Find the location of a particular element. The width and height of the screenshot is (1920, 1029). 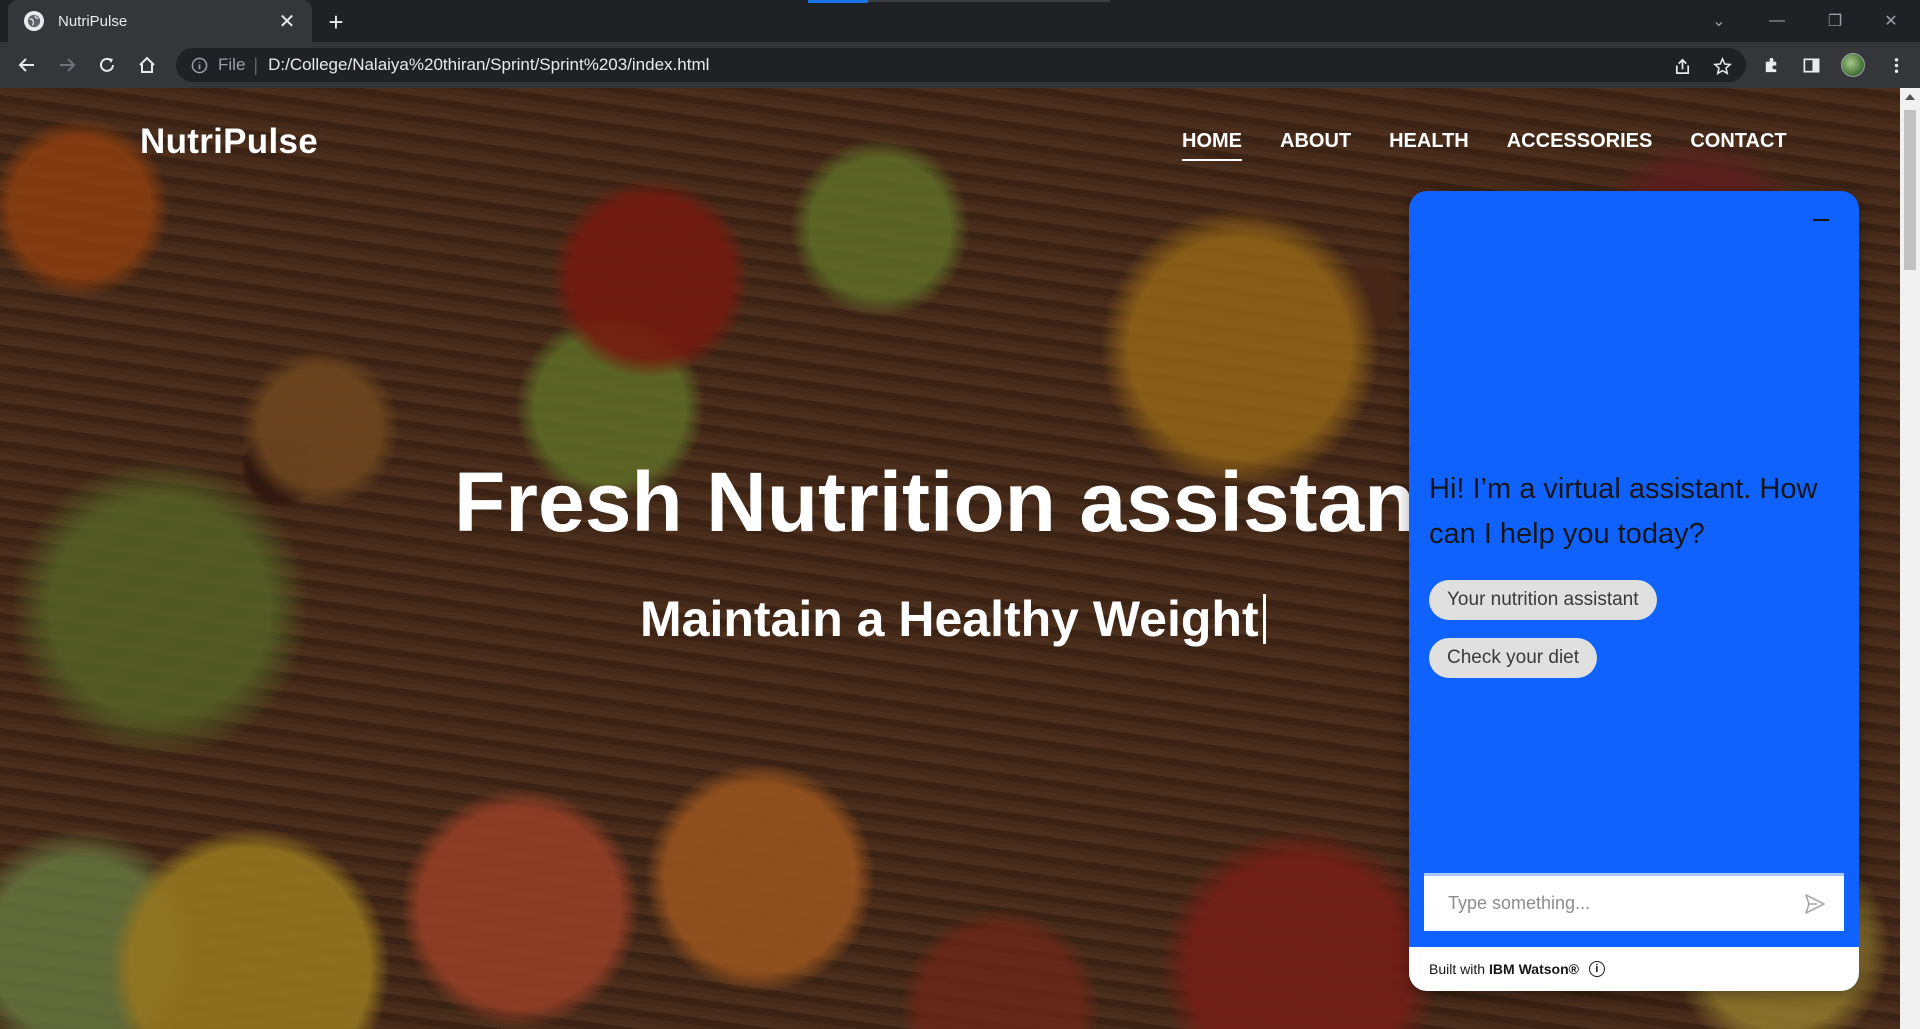

footer-brand: IBM Watson® is located at coordinates (1534, 969).